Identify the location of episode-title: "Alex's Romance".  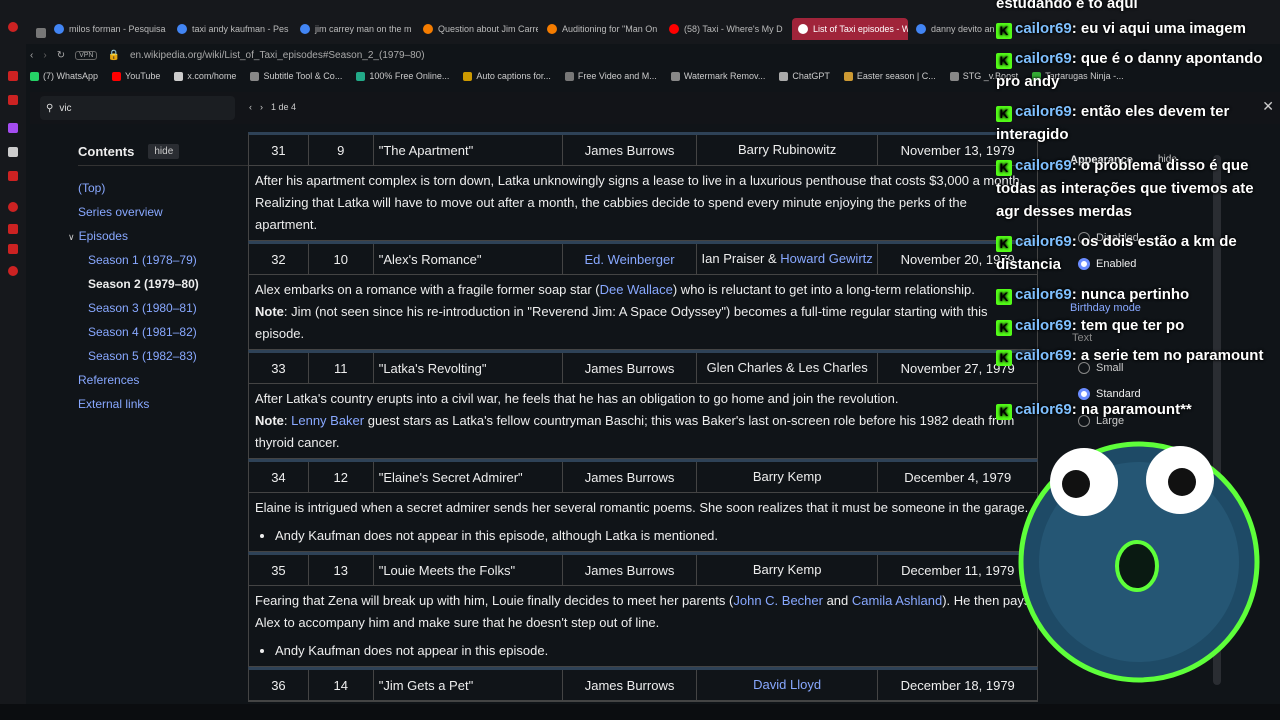
(469, 259).